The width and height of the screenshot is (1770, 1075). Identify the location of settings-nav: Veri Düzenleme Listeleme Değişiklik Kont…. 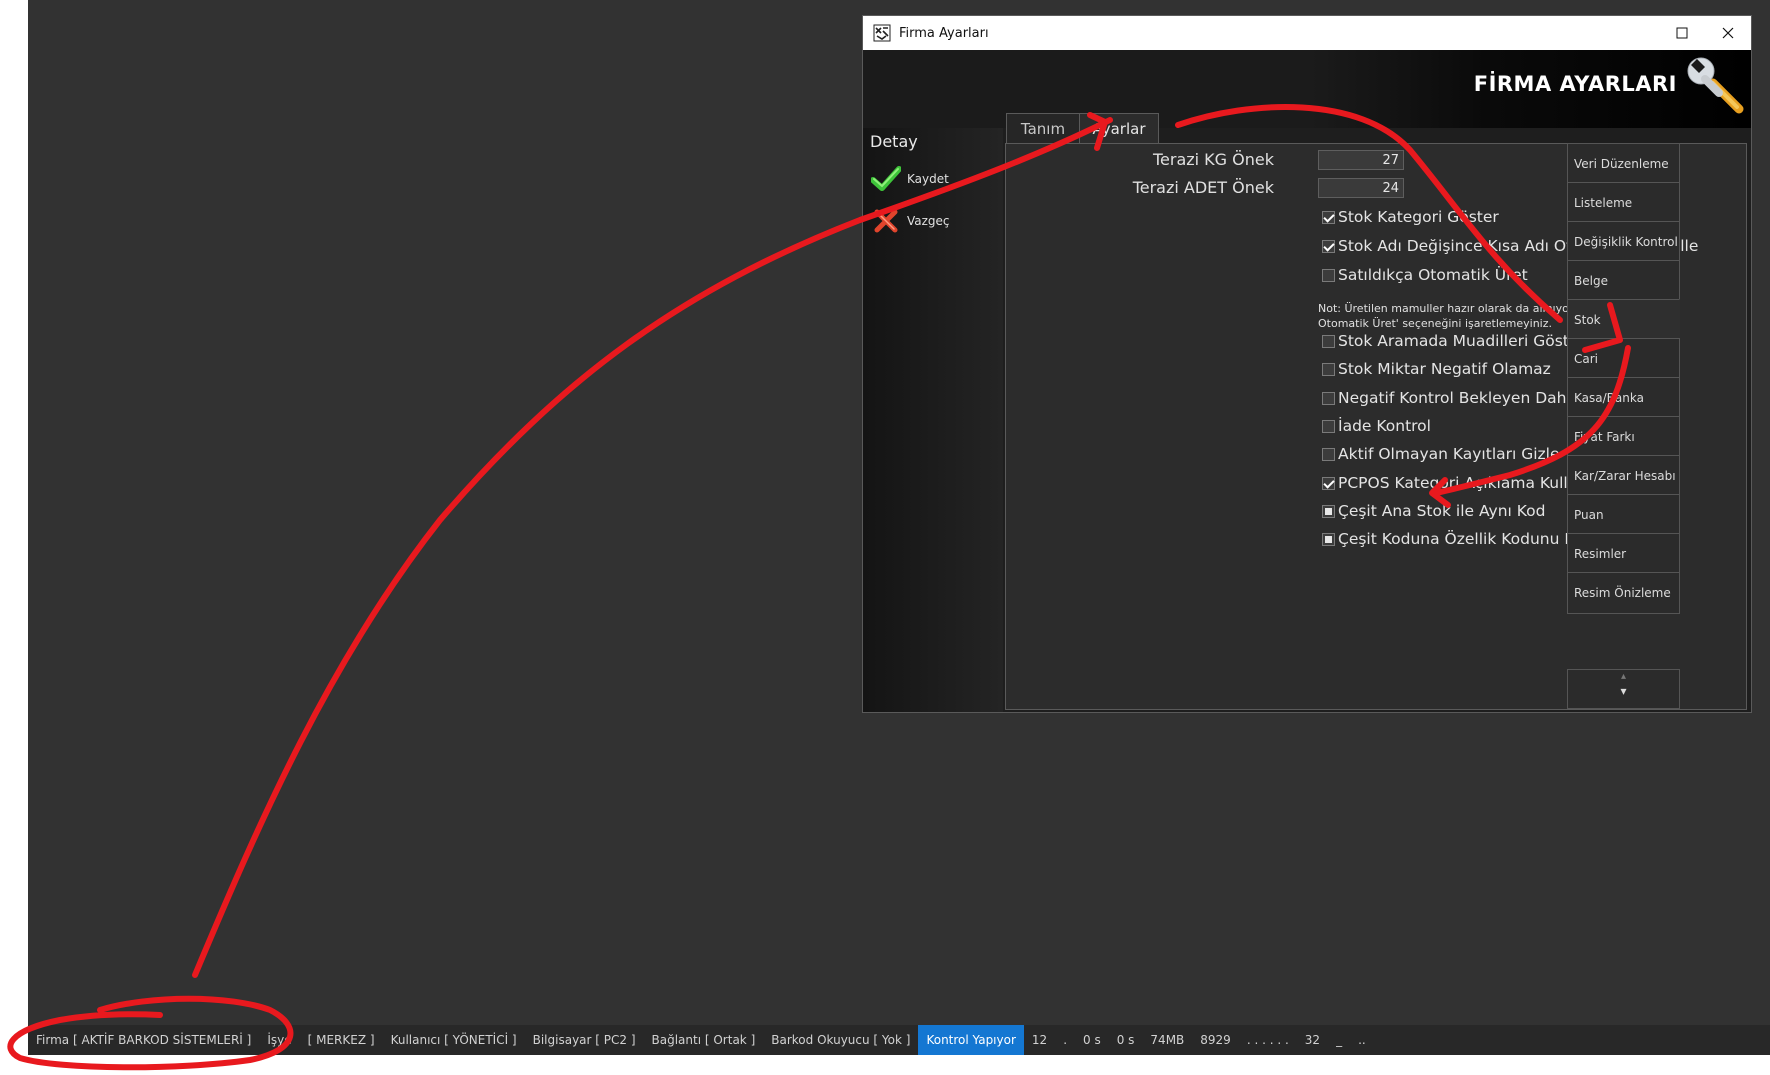
(1657, 426).